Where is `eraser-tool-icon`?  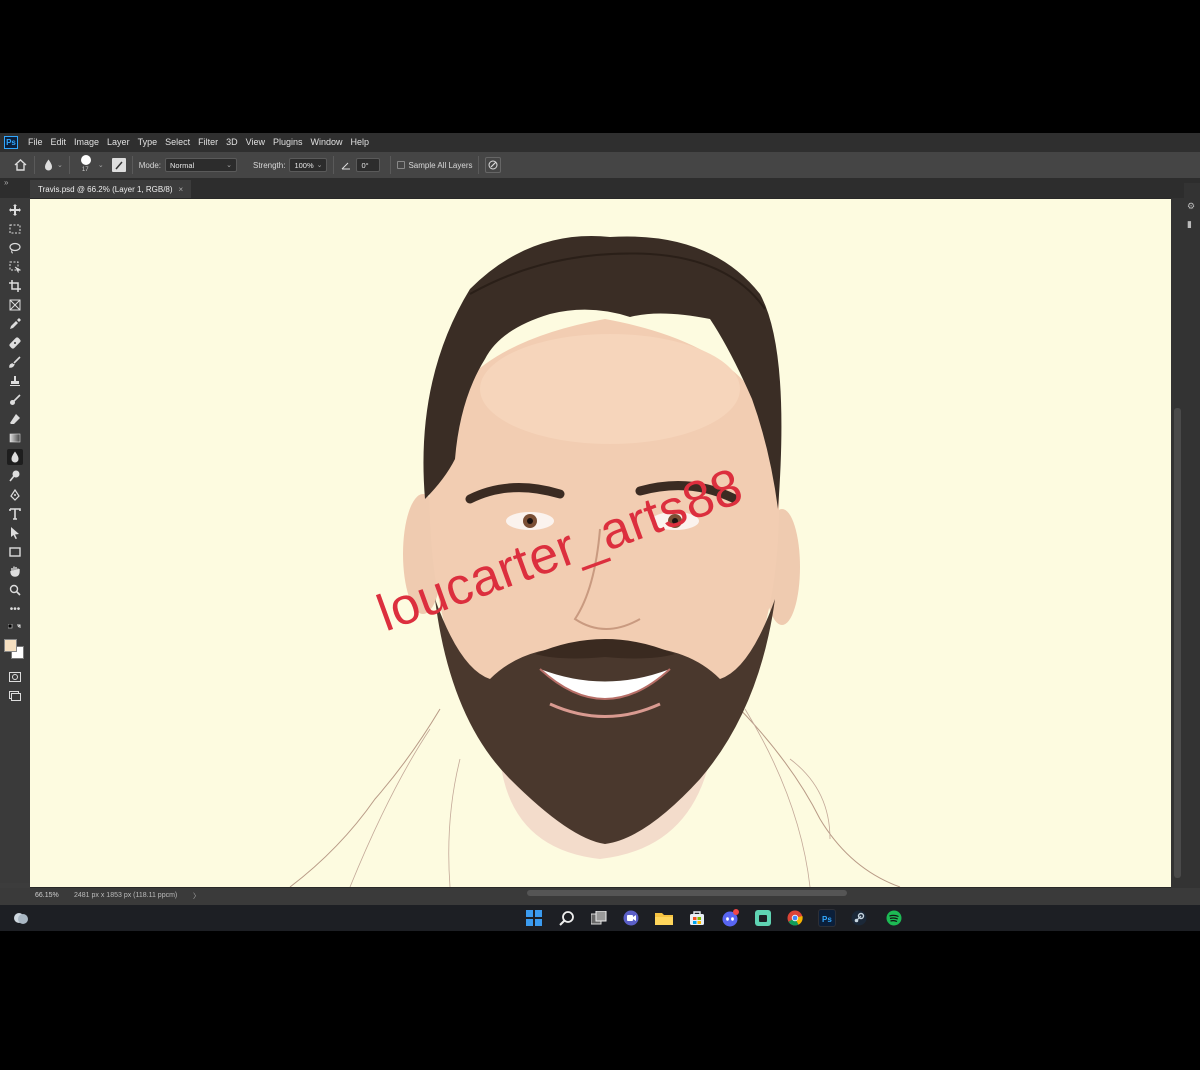
eraser-tool-icon is located at coordinates (15, 419).